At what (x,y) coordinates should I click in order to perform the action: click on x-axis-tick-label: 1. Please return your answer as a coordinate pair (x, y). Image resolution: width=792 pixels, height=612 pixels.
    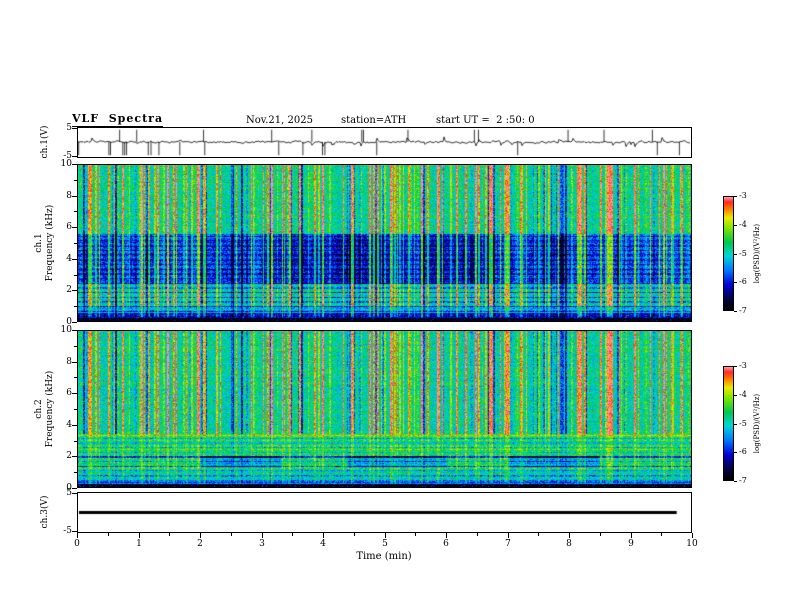
    Looking at the image, I should click on (139, 544).